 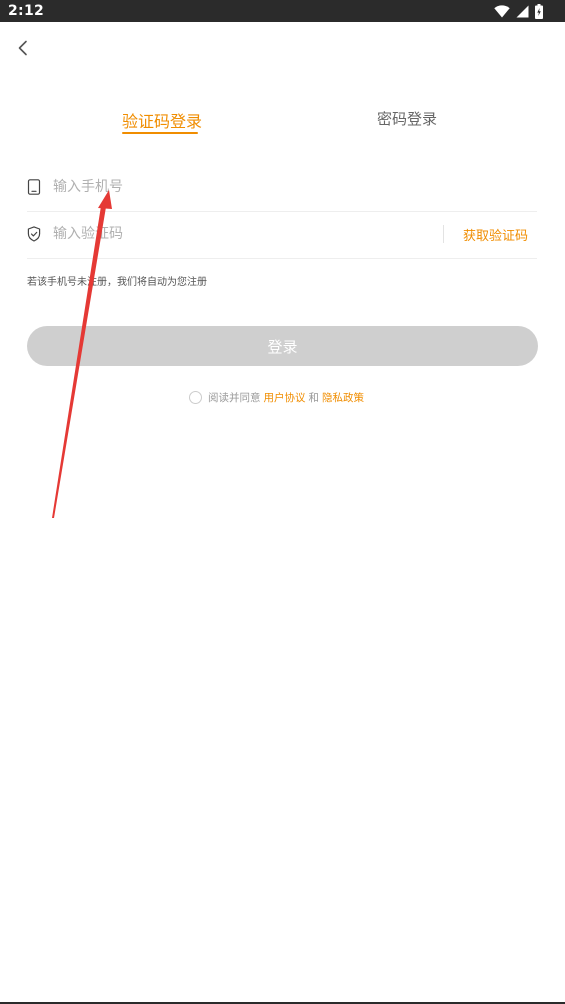 I want to click on phone-field, so click(x=282, y=188).